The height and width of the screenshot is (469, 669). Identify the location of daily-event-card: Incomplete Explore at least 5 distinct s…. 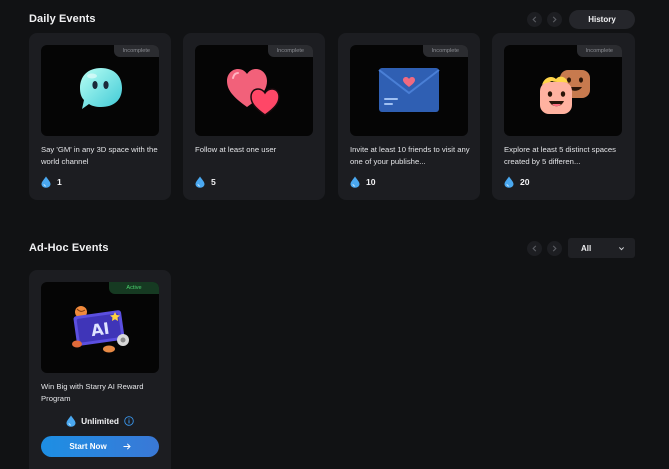
(563, 116).